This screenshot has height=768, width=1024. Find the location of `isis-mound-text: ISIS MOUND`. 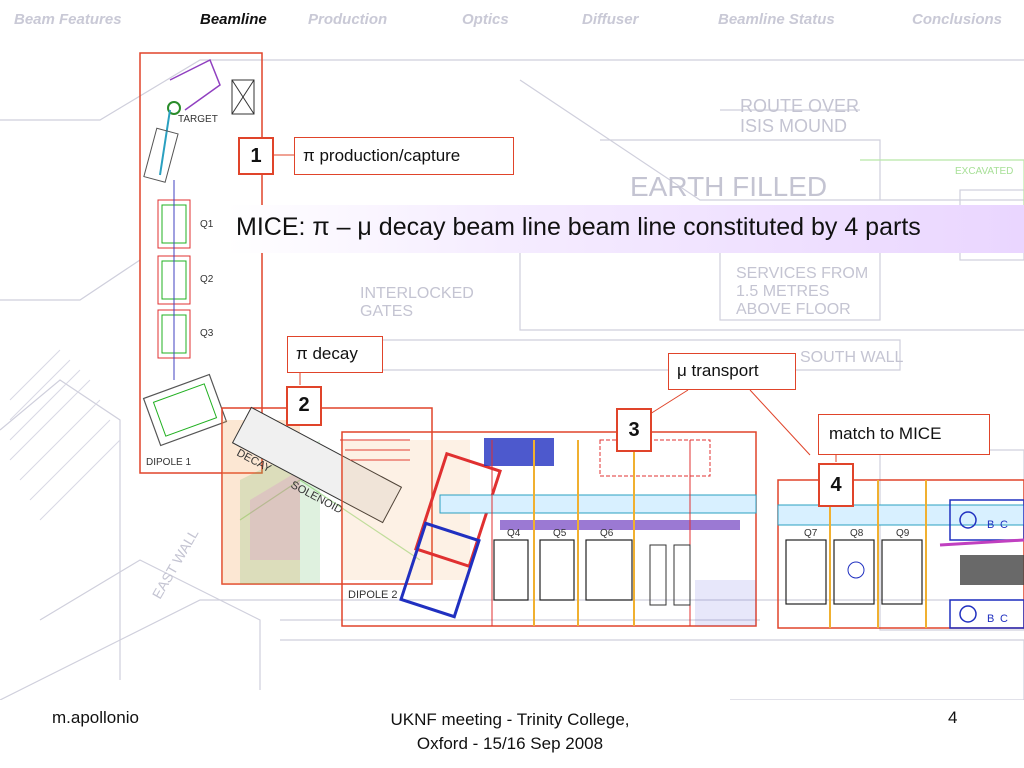

isis-mound-text: ISIS MOUND is located at coordinates (793, 126).